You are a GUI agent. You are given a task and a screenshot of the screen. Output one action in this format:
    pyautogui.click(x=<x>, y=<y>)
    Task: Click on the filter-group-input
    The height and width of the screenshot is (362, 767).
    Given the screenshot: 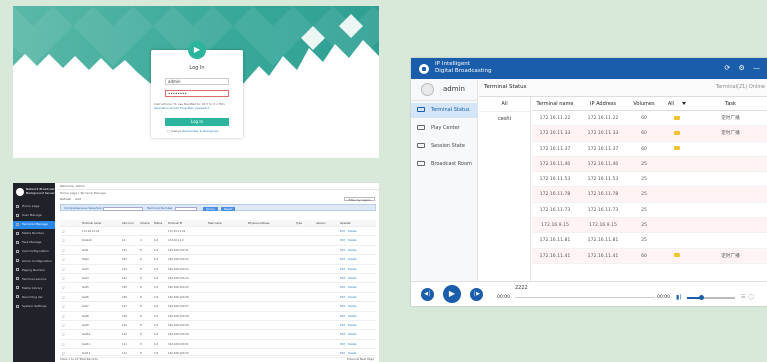 What is the action you would take?
    pyautogui.click(x=123, y=208)
    